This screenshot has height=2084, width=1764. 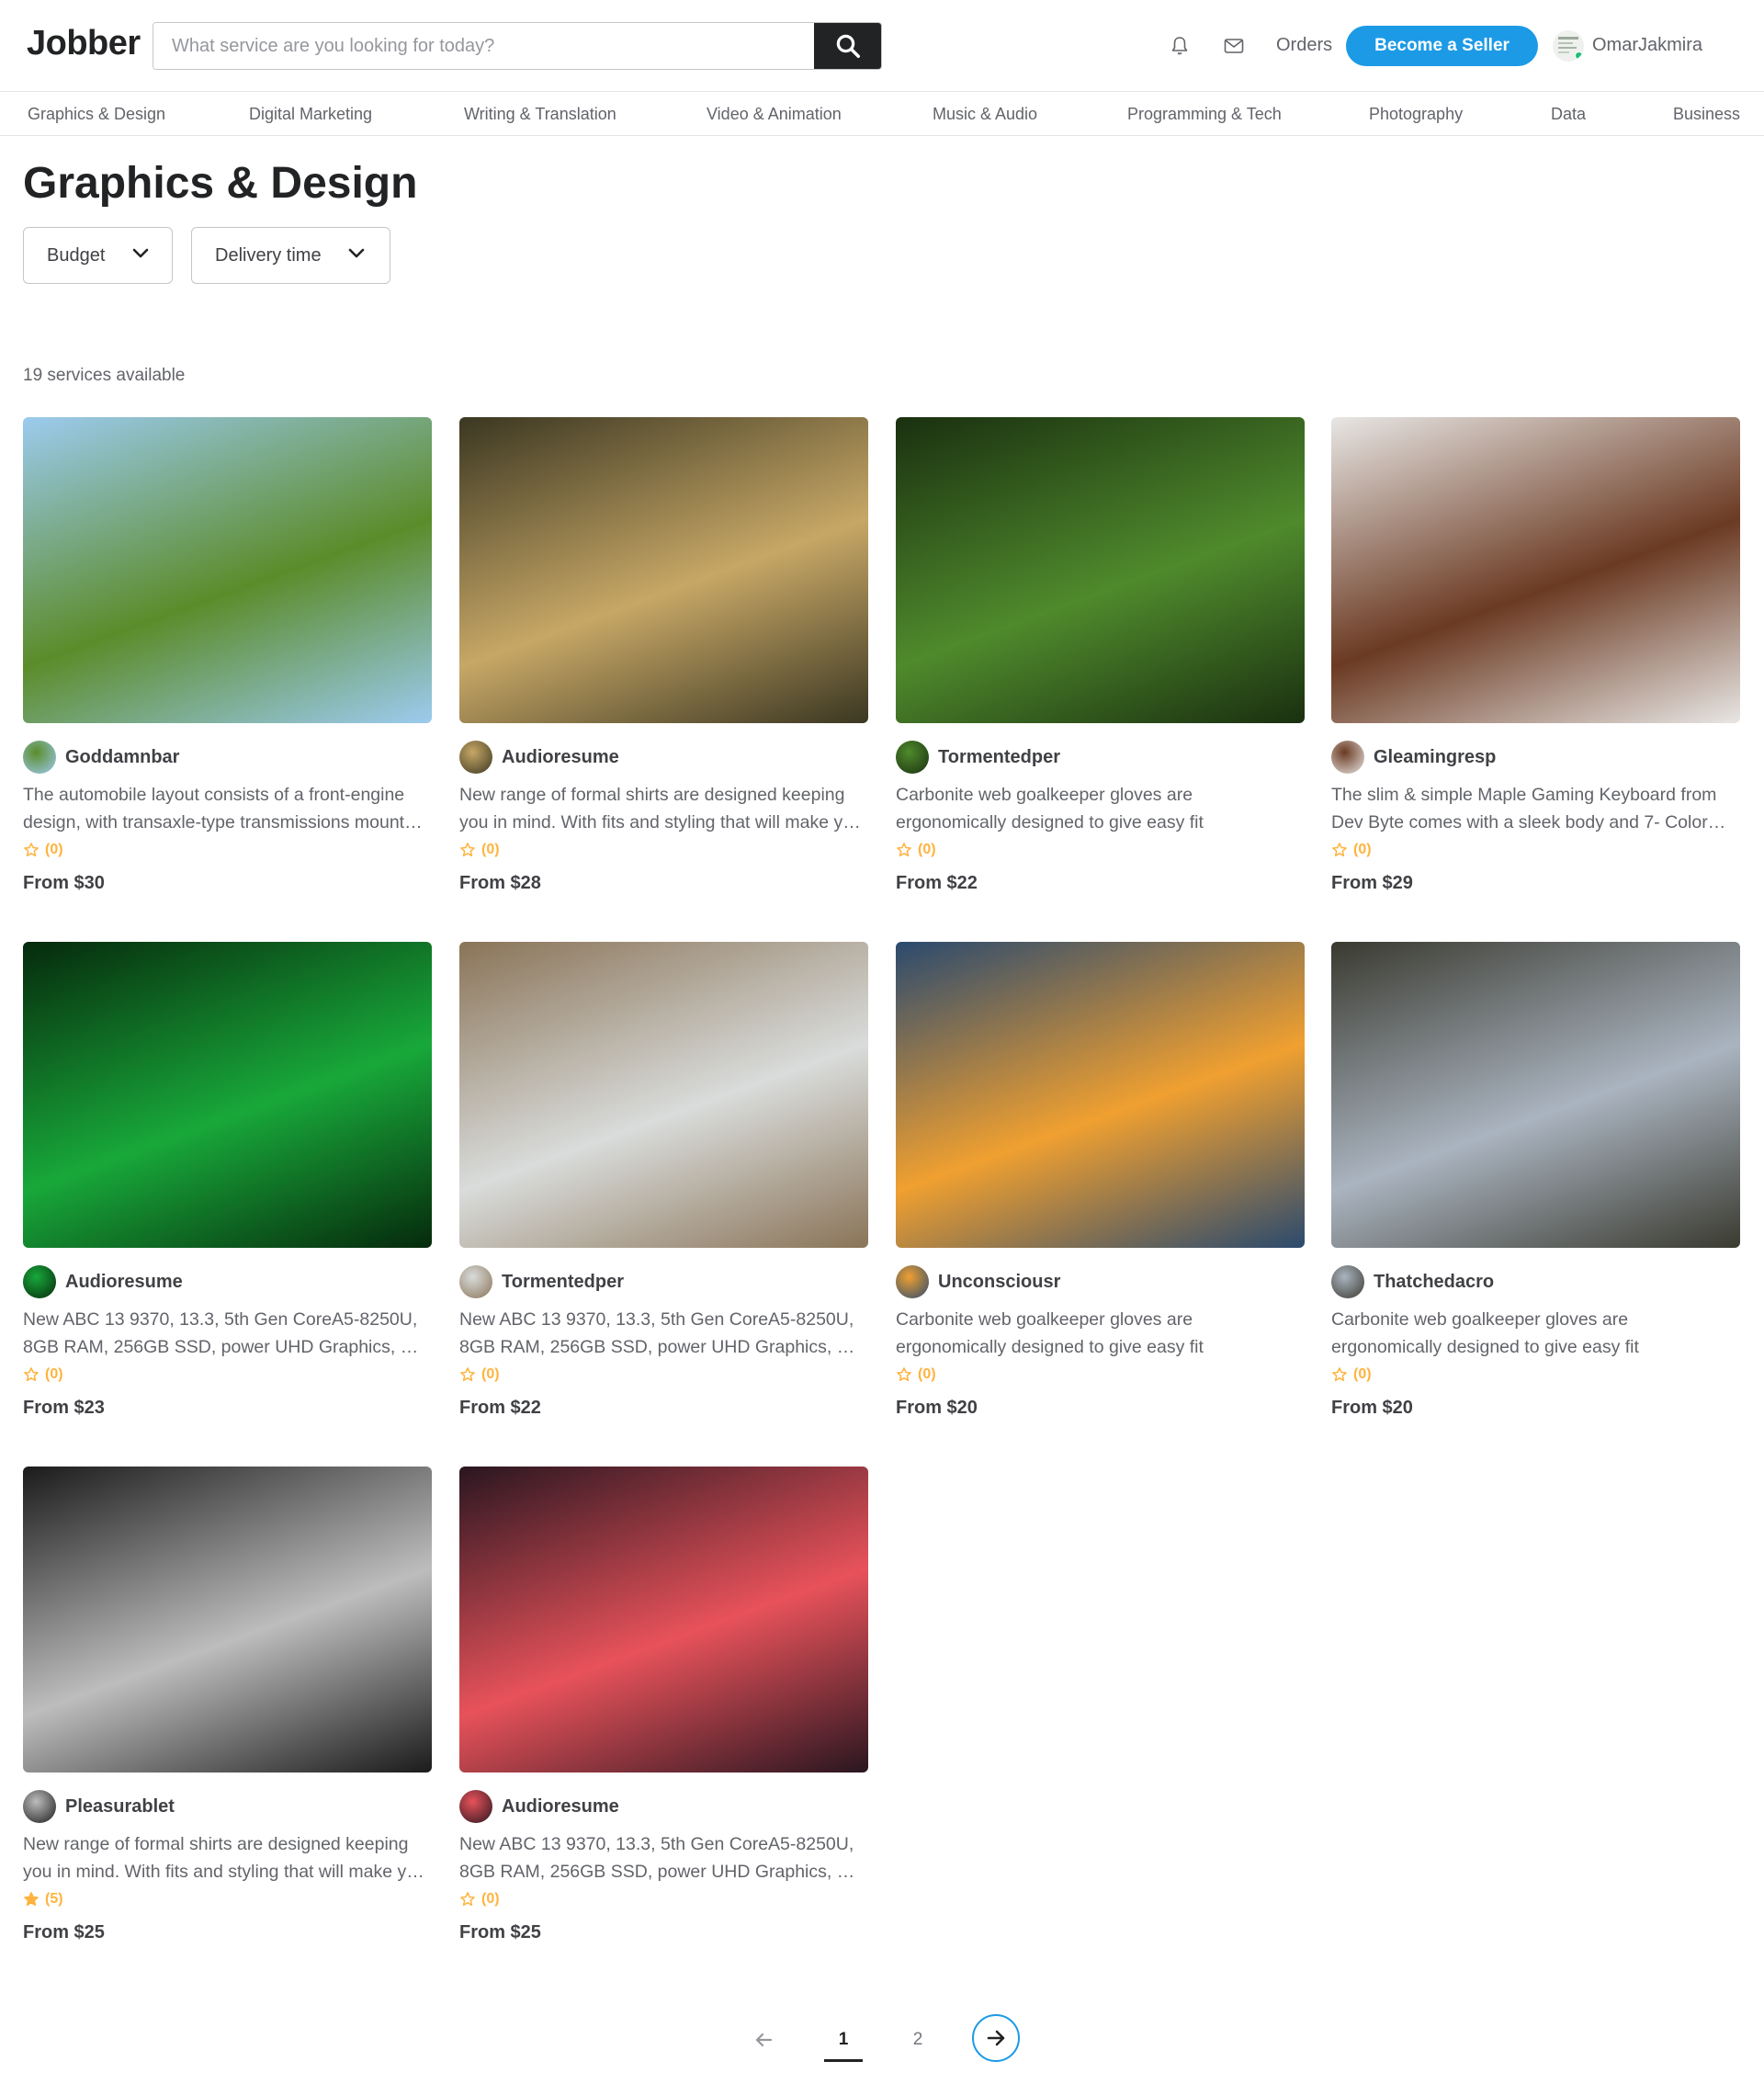 I want to click on coastline-photo, so click(x=663, y=1095).